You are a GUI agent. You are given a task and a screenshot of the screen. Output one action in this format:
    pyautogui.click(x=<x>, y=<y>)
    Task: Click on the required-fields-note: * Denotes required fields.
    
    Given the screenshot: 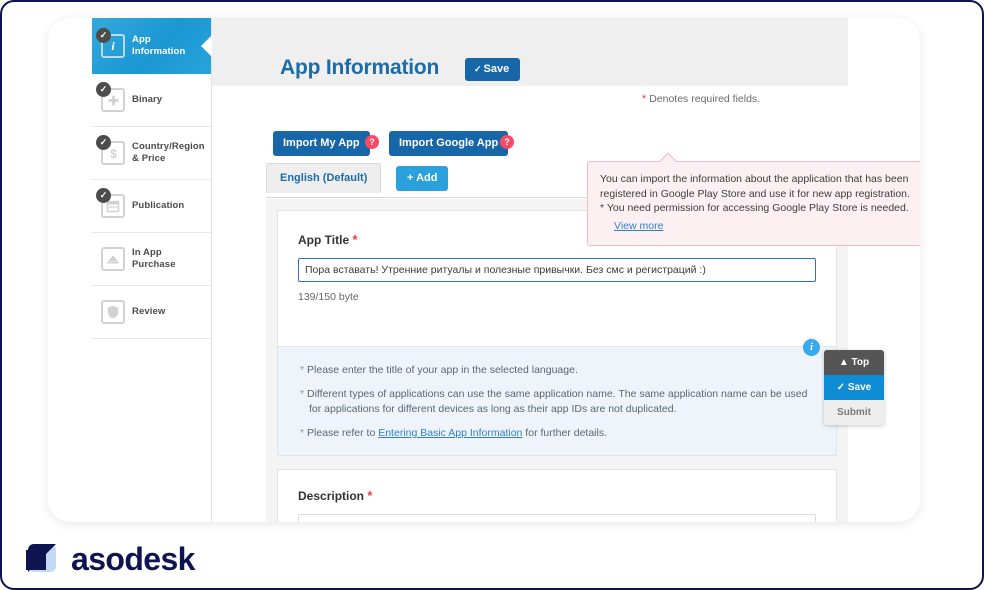 What is the action you would take?
    pyautogui.click(x=701, y=99)
    